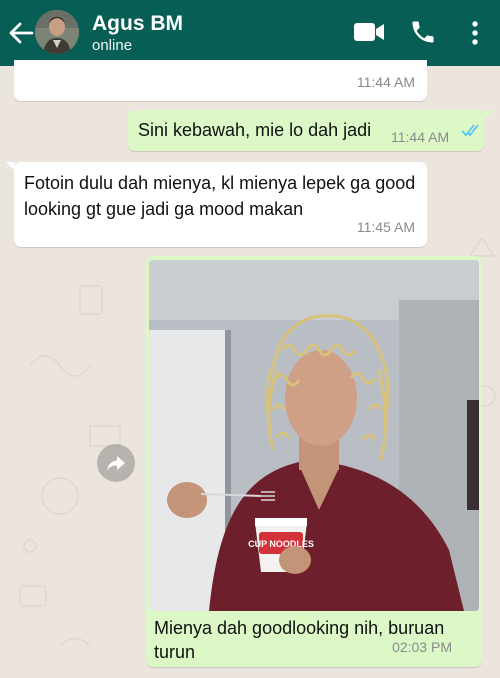 This screenshot has width=500, height=678. Describe the element at coordinates (423, 32) in the screenshot. I see `phone-icon` at that location.